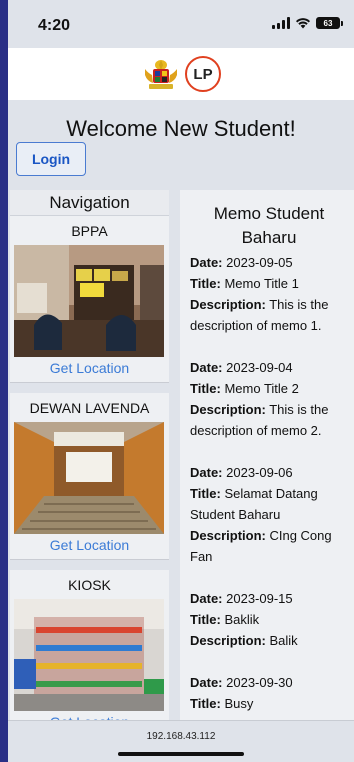 Image resolution: width=354 pixels, height=762 pixels. What do you see at coordinates (261, 283) in the screenshot?
I see `memo-title: Memo Title 1` at bounding box center [261, 283].